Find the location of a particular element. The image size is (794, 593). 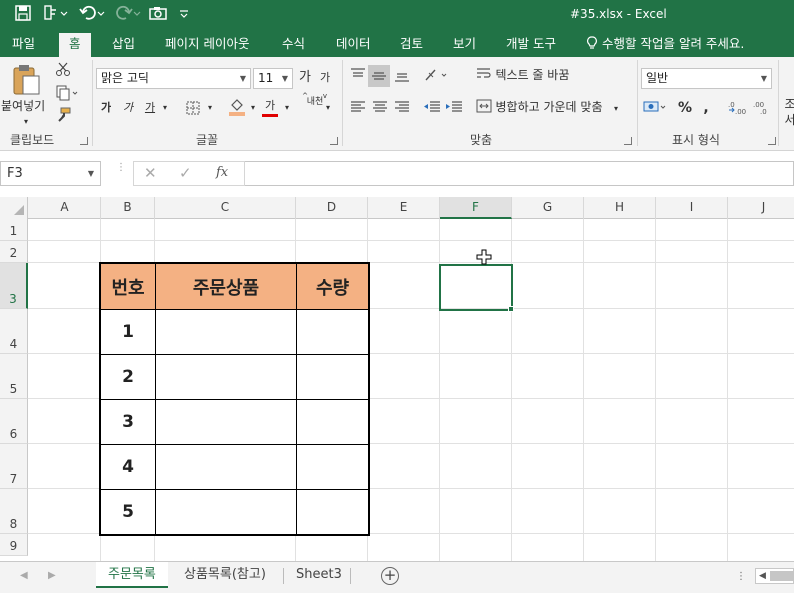

tab-home: 홈 is located at coordinates (75, 45).